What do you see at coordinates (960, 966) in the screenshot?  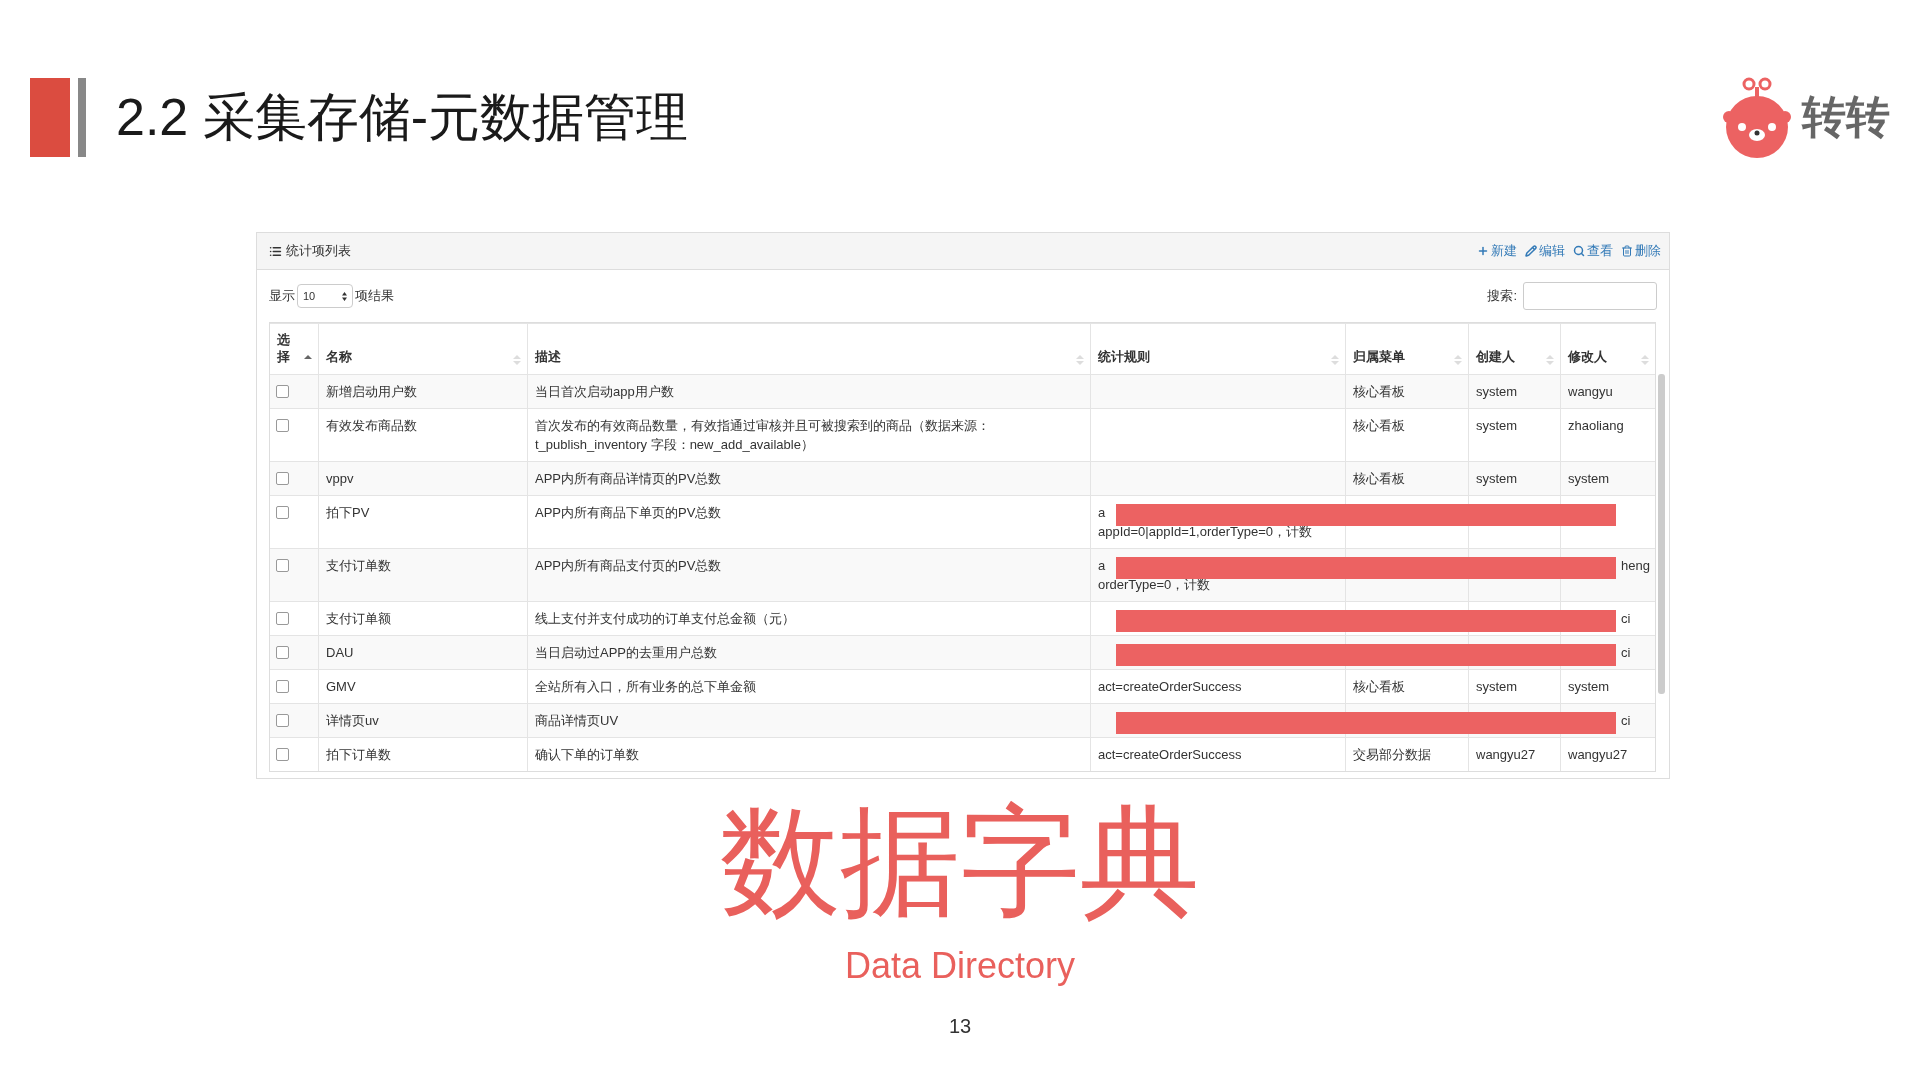 I see `subtitle: Data Directory` at bounding box center [960, 966].